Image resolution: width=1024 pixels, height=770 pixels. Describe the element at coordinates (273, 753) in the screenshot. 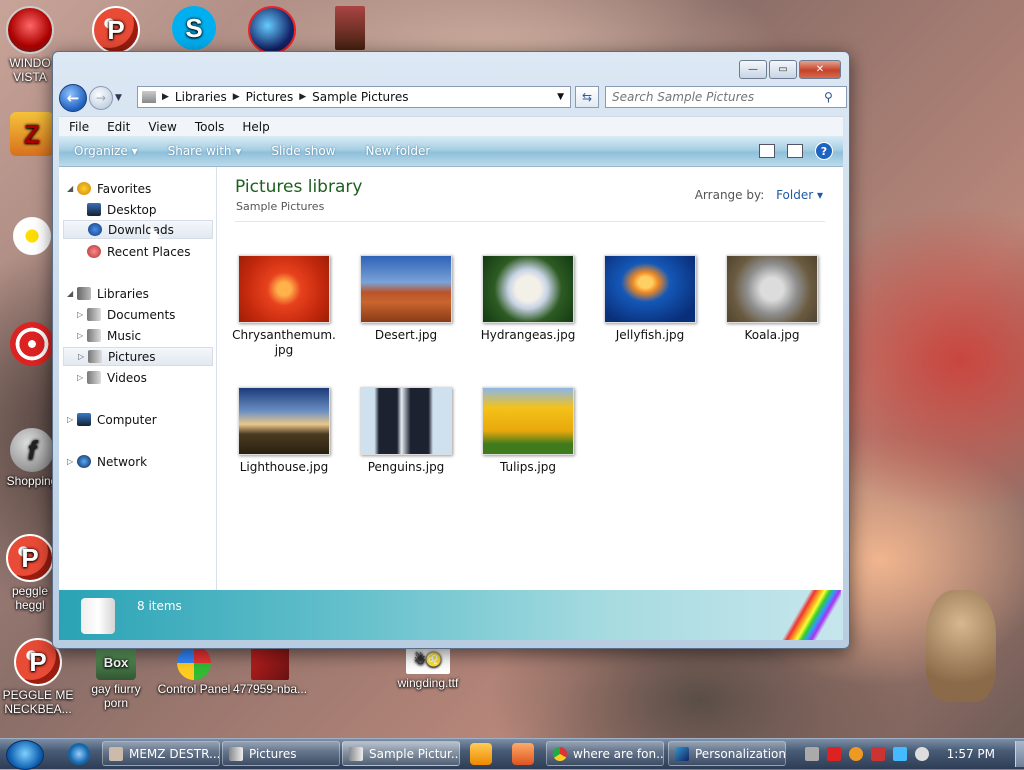

I see `taskbar-label: Pictures` at that location.